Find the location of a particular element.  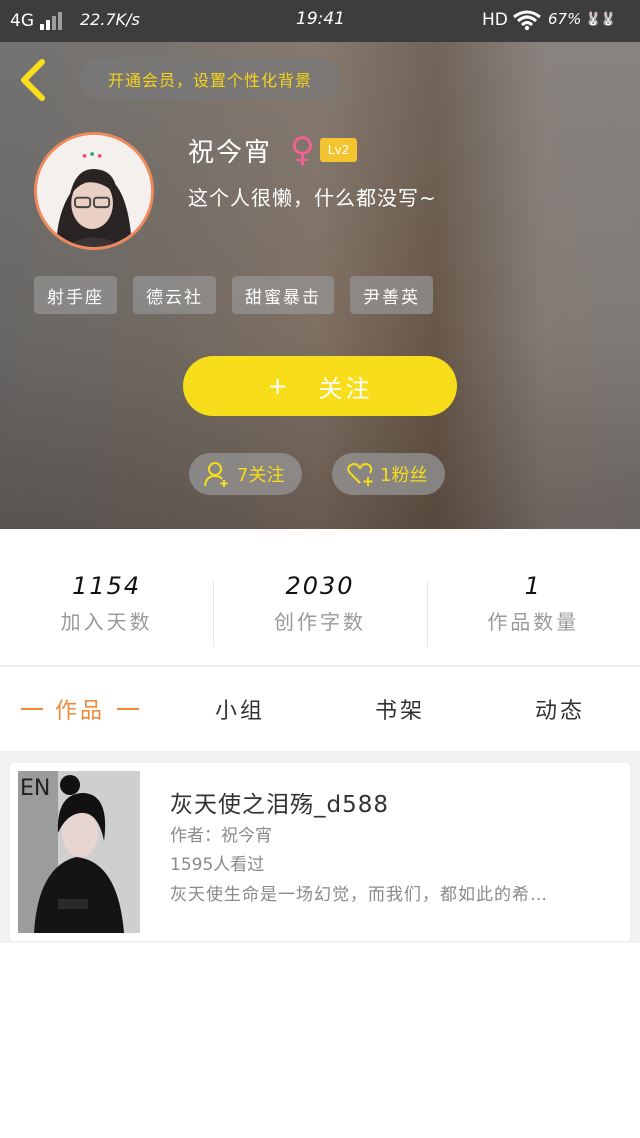

female-icon: ♀ is located at coordinates (302, 150).